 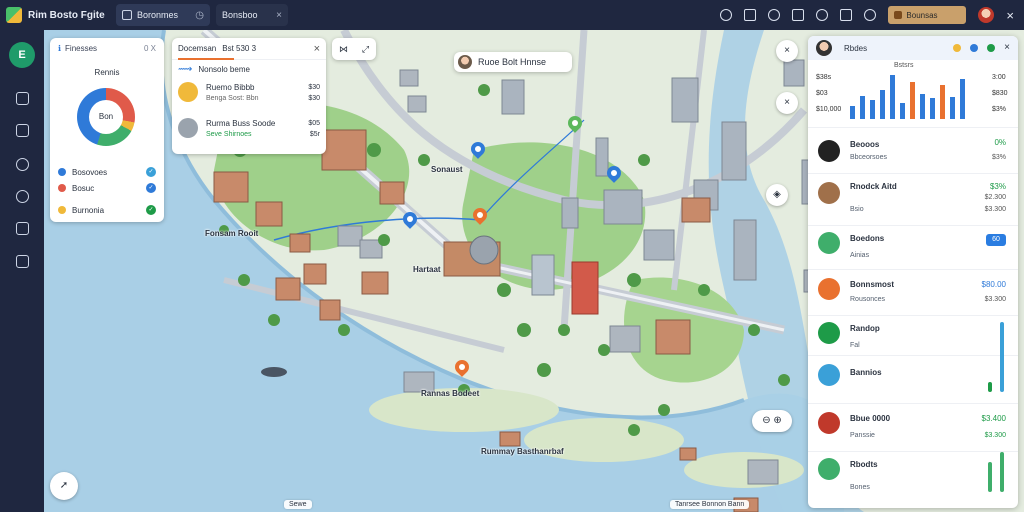 I want to click on search-header: Docemsan Bst 530 3 ×, so click(x=249, y=49).